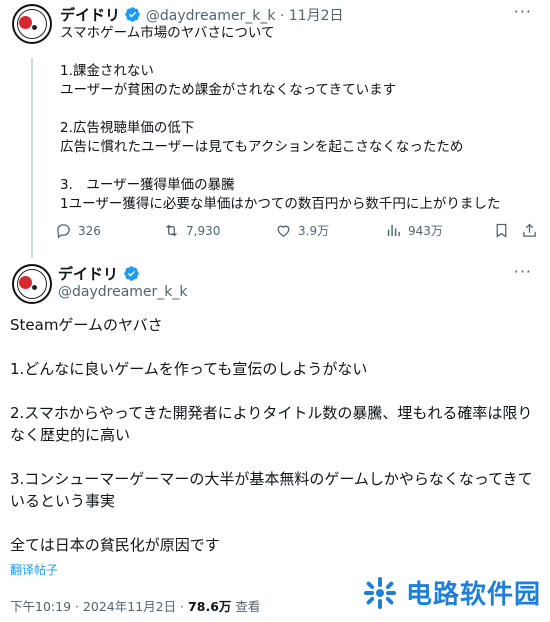 The width and height of the screenshot is (550, 622). I want to click on share-icon, so click(529, 230).